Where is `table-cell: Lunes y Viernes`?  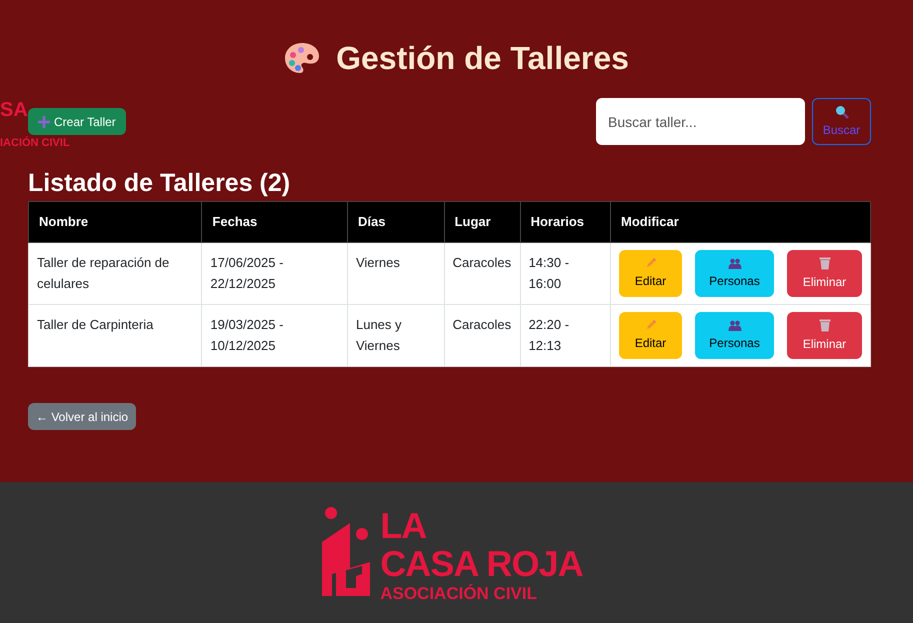
table-cell: Lunes y Viernes is located at coordinates (395, 335).